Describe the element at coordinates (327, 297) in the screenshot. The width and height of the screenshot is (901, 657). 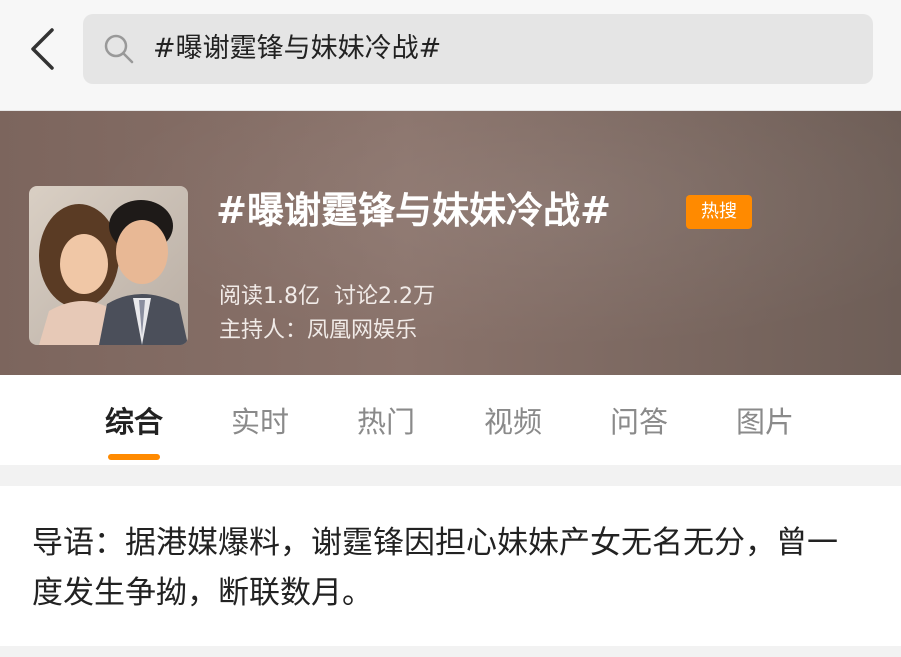
I see `topic-stats: 阅读1.8亿 讨论2.2万` at that location.